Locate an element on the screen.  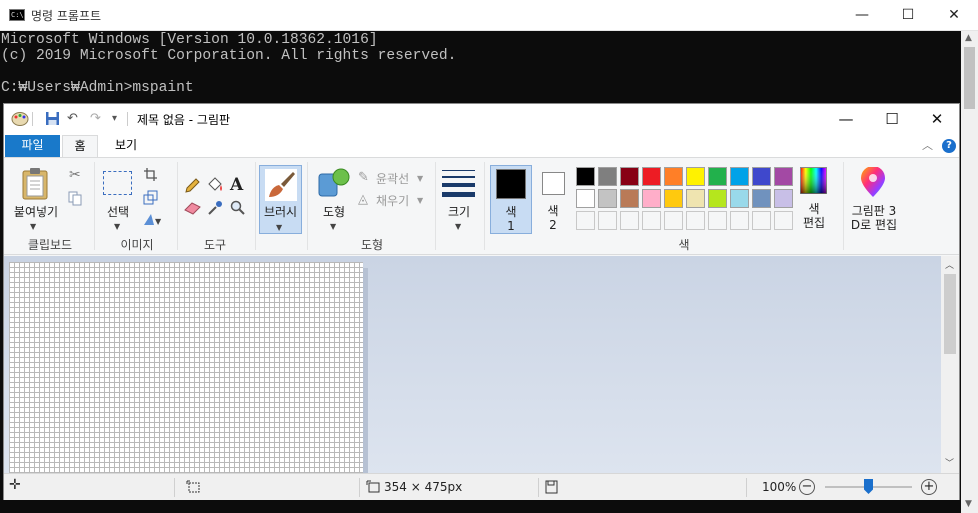
zoom-in-button: + is located at coordinates (929, 487).